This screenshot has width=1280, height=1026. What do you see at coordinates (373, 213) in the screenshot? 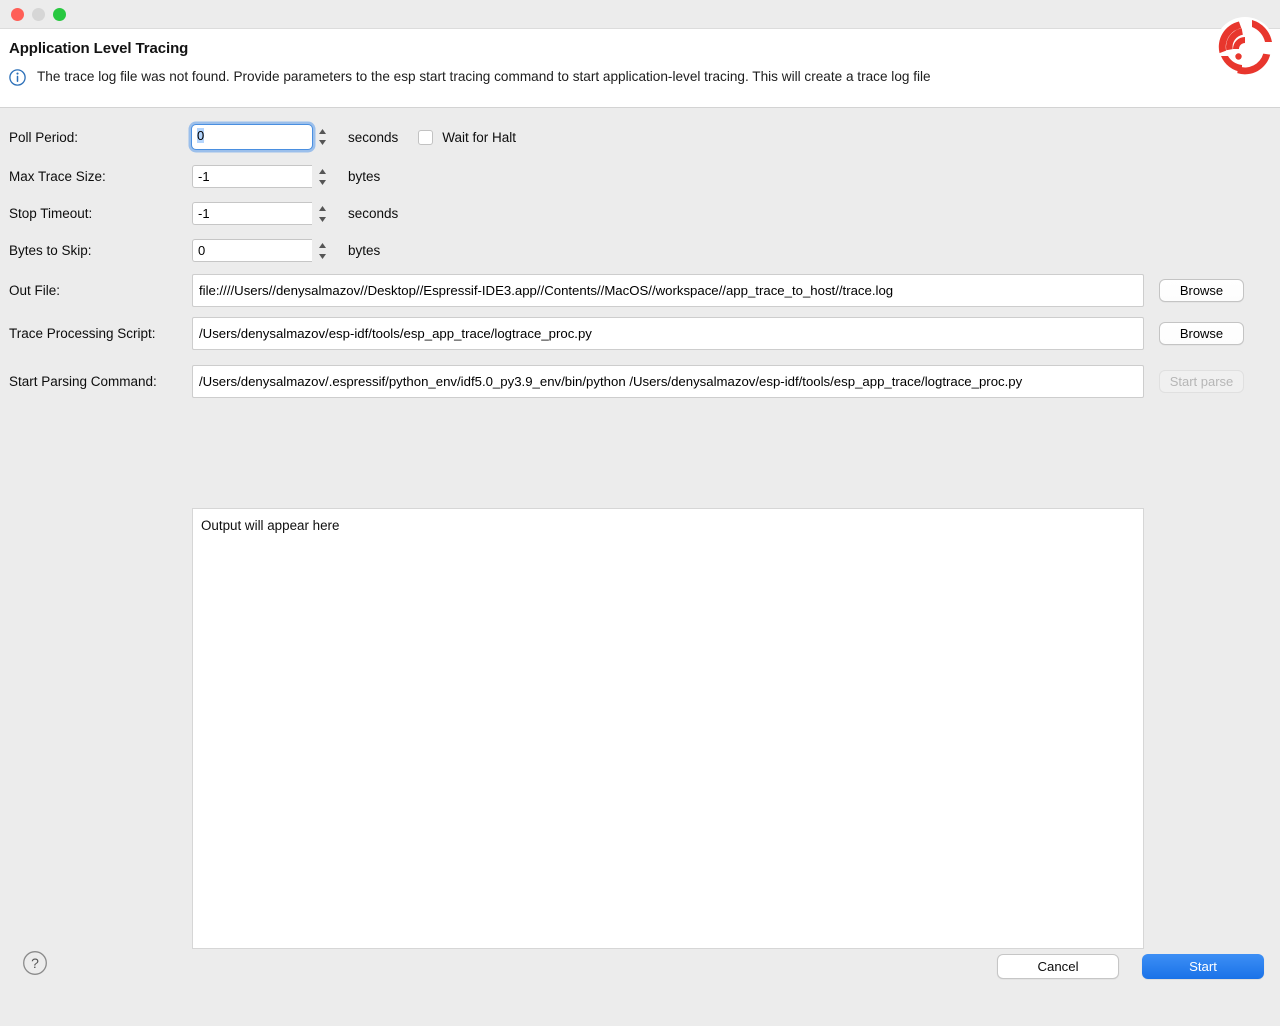
I see `stop-timeout-unit: seconds` at bounding box center [373, 213].